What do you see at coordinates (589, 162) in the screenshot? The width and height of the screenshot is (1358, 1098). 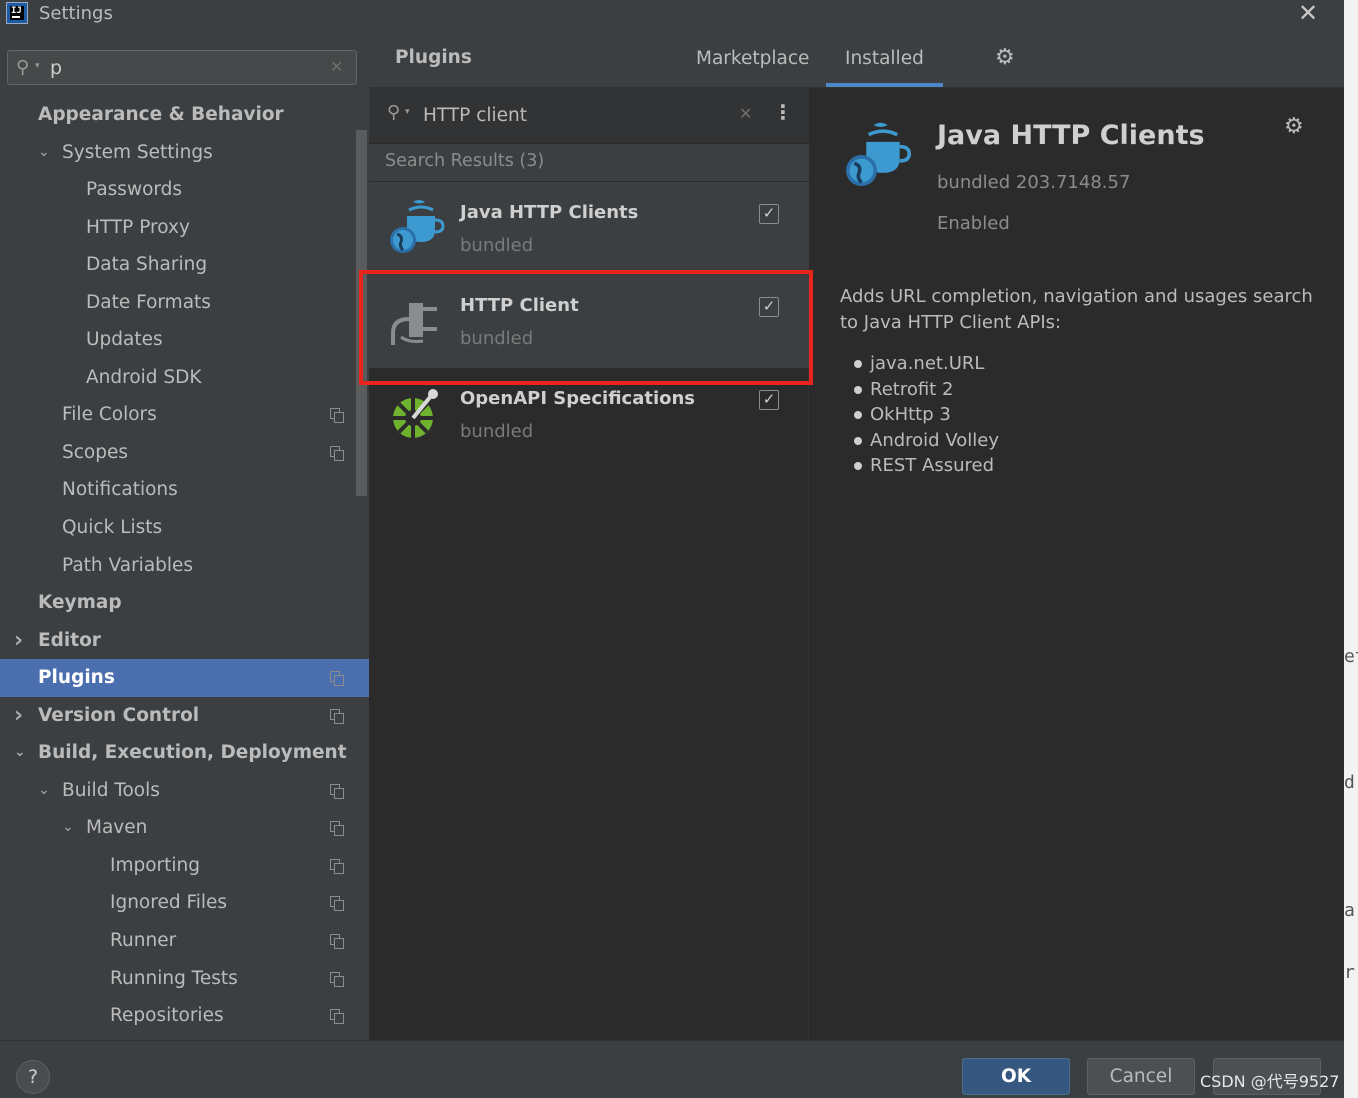 I see `search-results-header: Search Results (3)` at bounding box center [589, 162].